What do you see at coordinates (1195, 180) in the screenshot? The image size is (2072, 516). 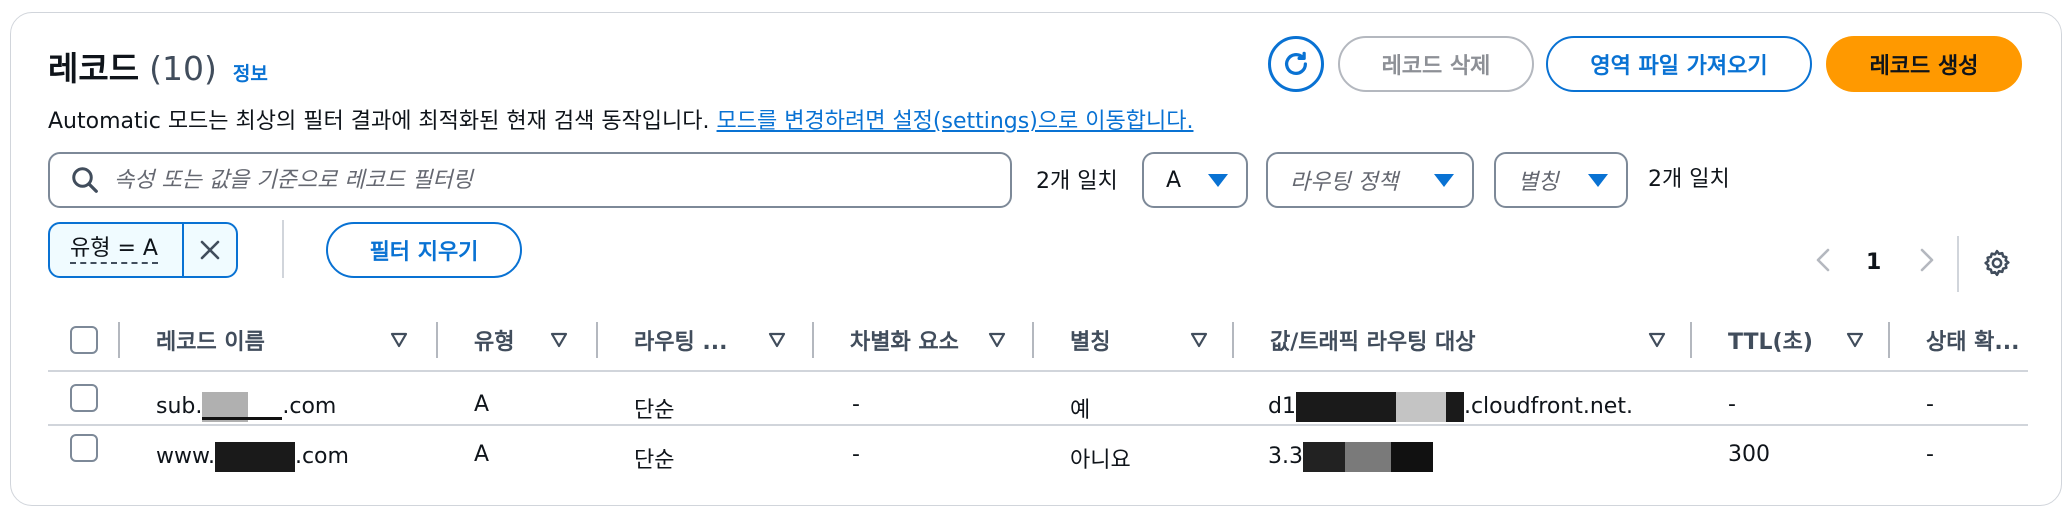 I see `type-select: A` at bounding box center [1195, 180].